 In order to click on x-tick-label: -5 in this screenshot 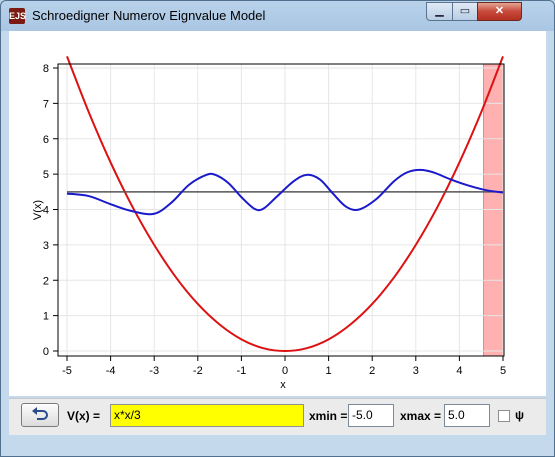, I will do `click(67, 371)`.